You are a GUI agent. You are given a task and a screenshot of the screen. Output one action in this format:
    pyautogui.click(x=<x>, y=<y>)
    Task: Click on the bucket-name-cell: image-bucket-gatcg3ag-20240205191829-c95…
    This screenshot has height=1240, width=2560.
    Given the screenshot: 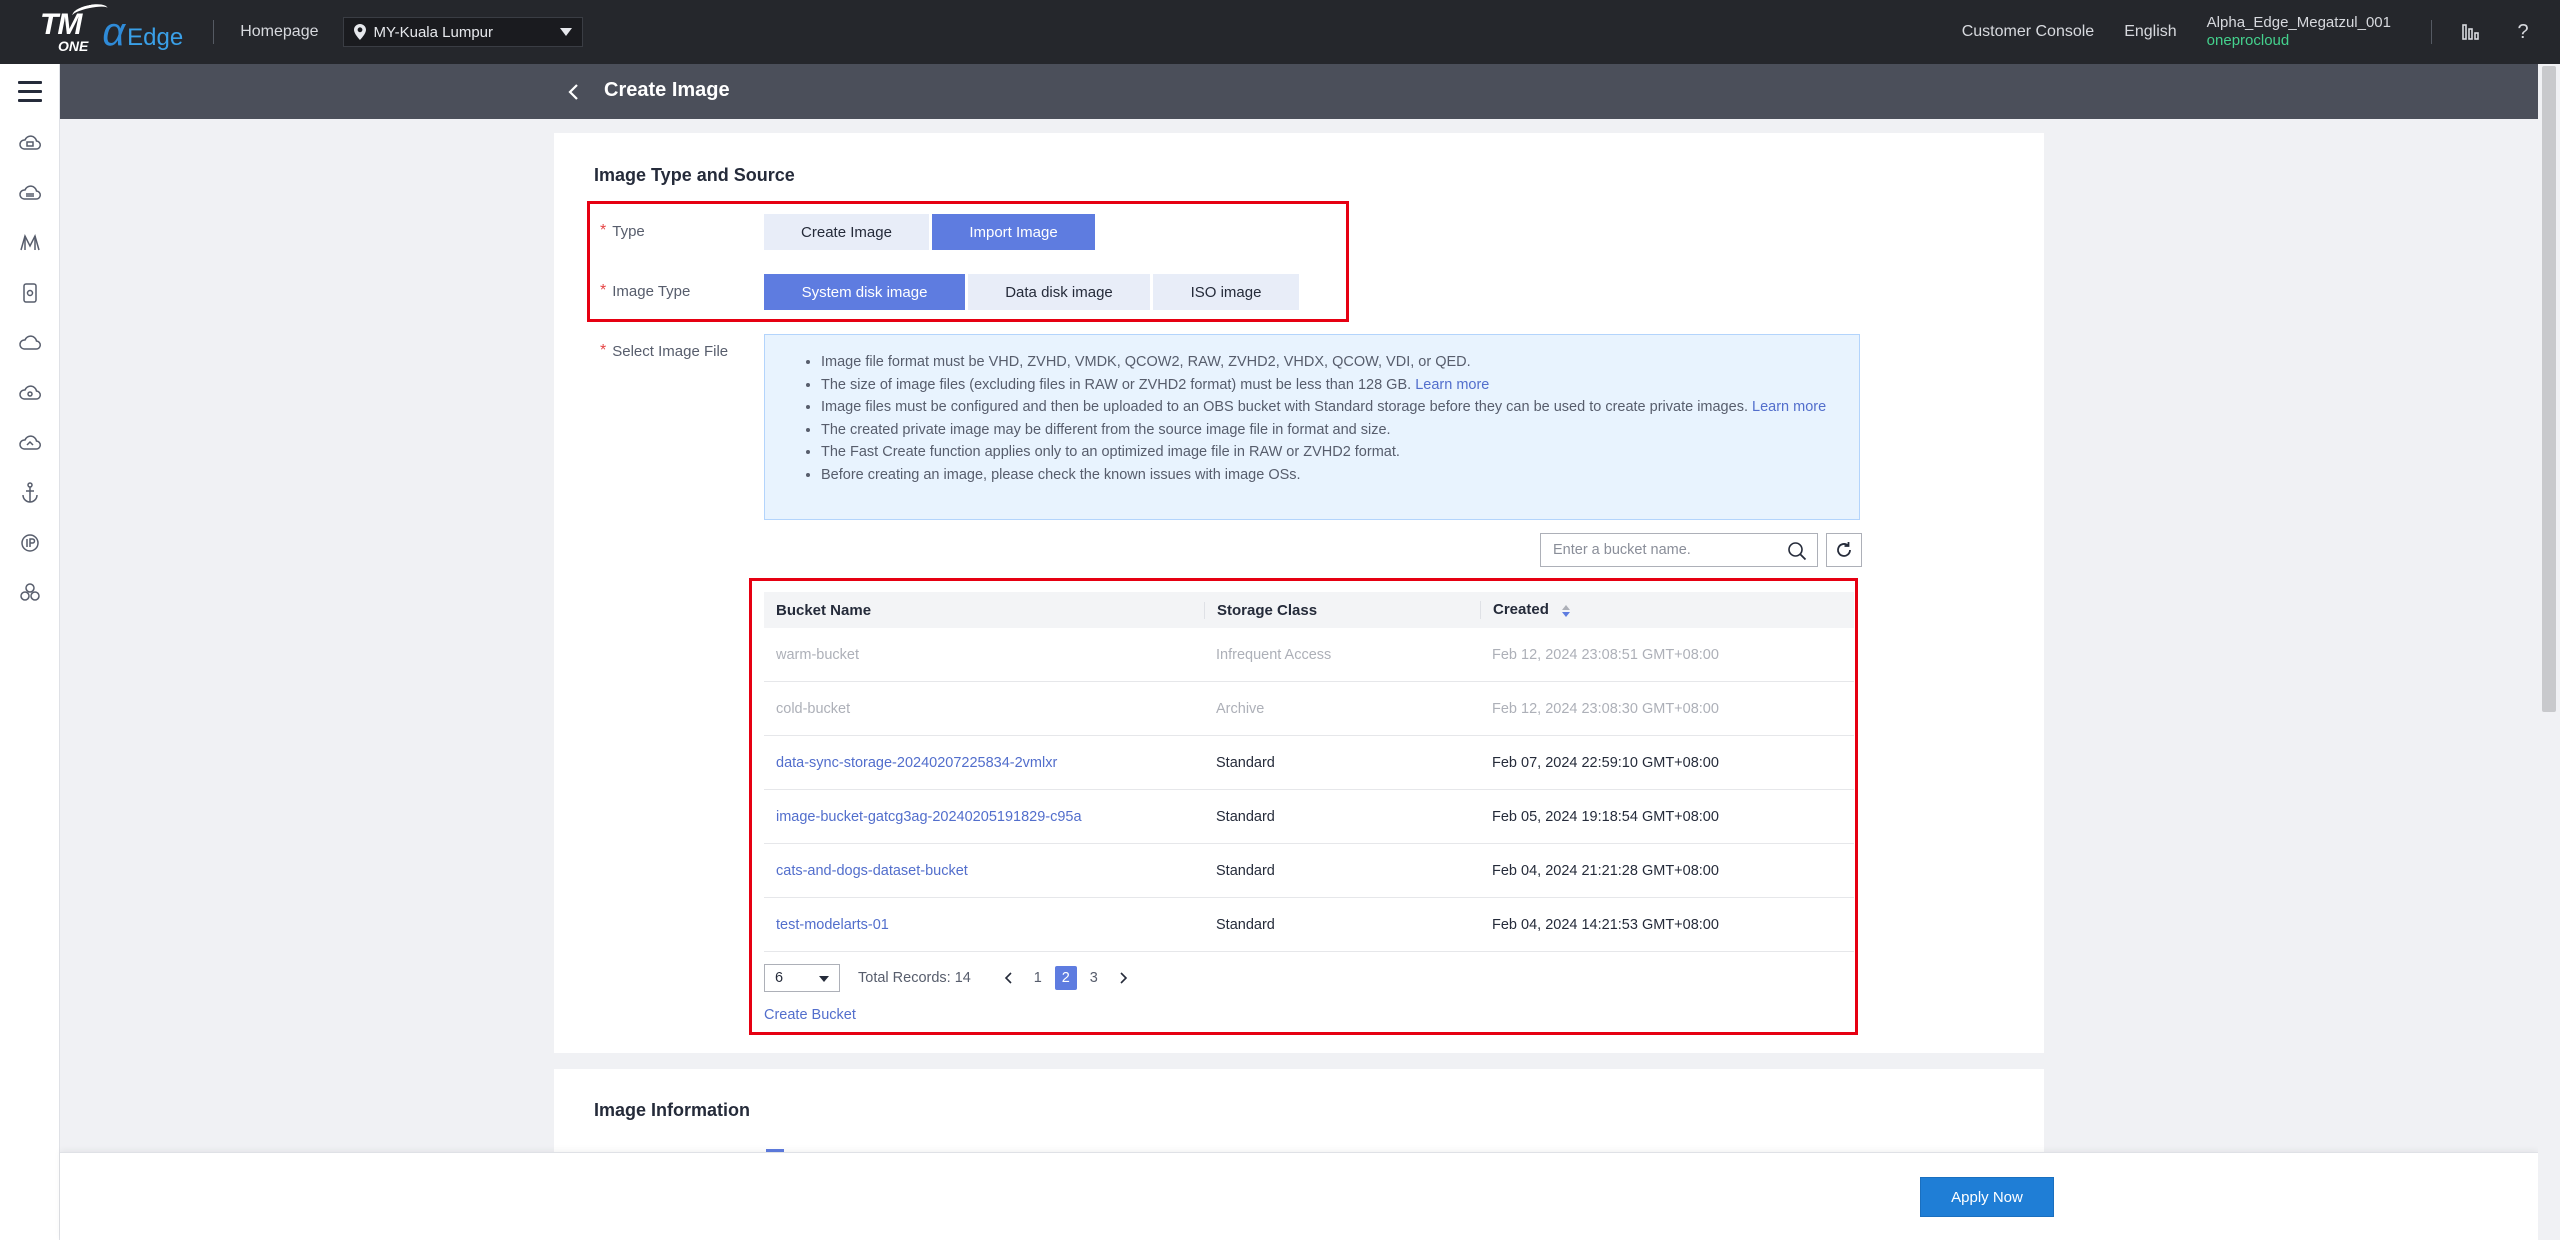 What is the action you would take?
    pyautogui.click(x=984, y=817)
    